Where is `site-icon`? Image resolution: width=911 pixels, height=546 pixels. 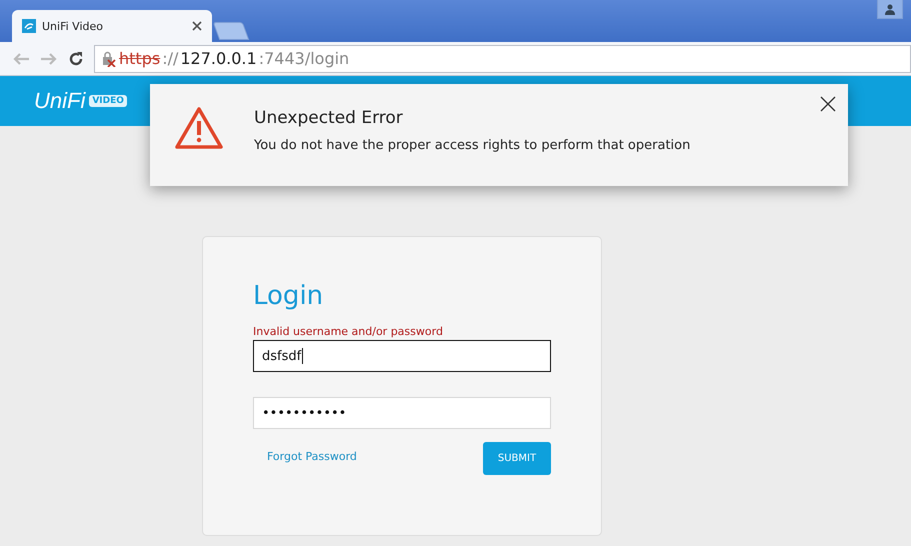 site-icon is located at coordinates (29, 26).